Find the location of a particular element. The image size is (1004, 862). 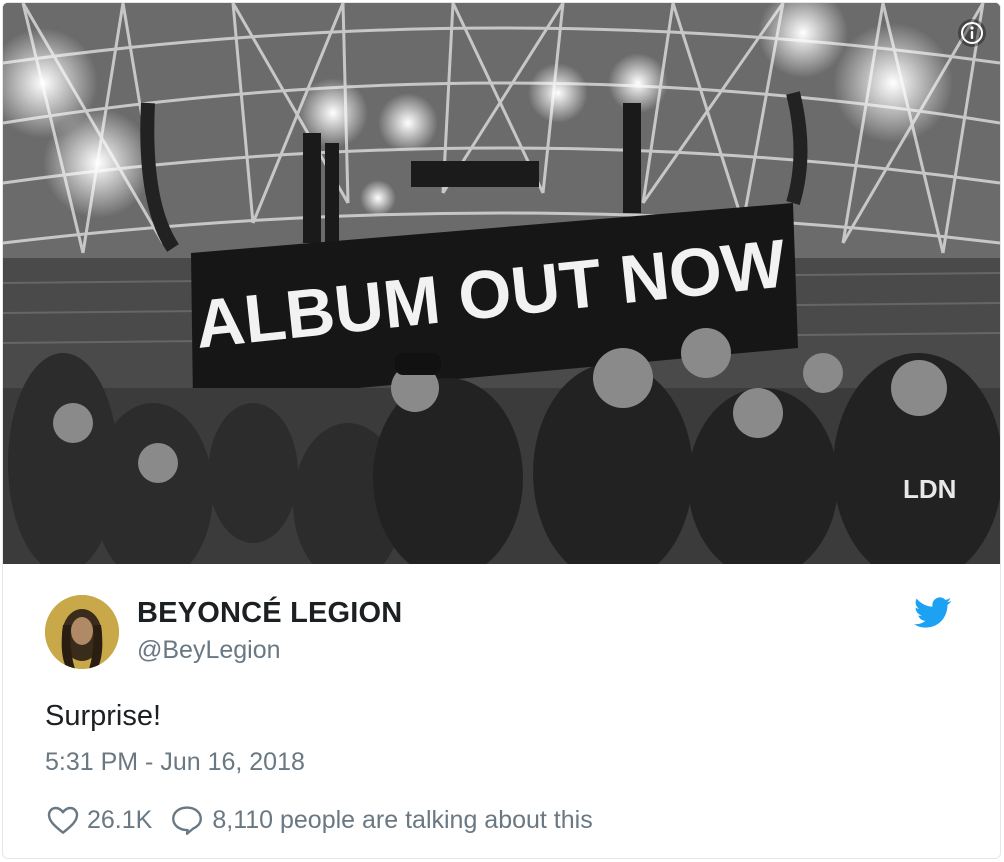

tweet-timestamp: 5:31 PM - Jun 16, 2018 is located at coordinates (175, 762).